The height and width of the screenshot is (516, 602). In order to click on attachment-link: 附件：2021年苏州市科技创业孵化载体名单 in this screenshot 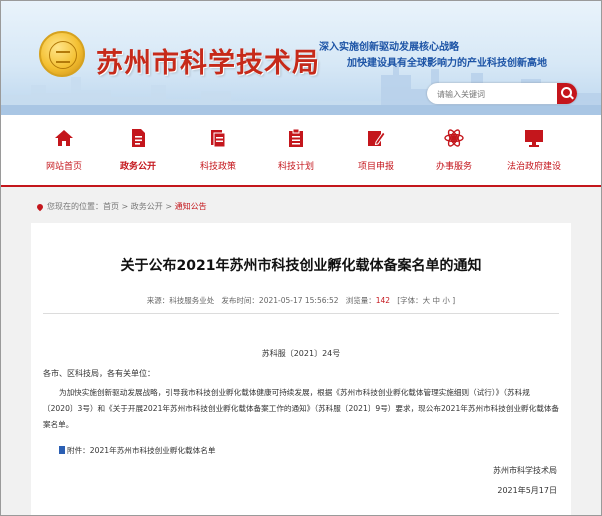, I will do `click(137, 450)`.